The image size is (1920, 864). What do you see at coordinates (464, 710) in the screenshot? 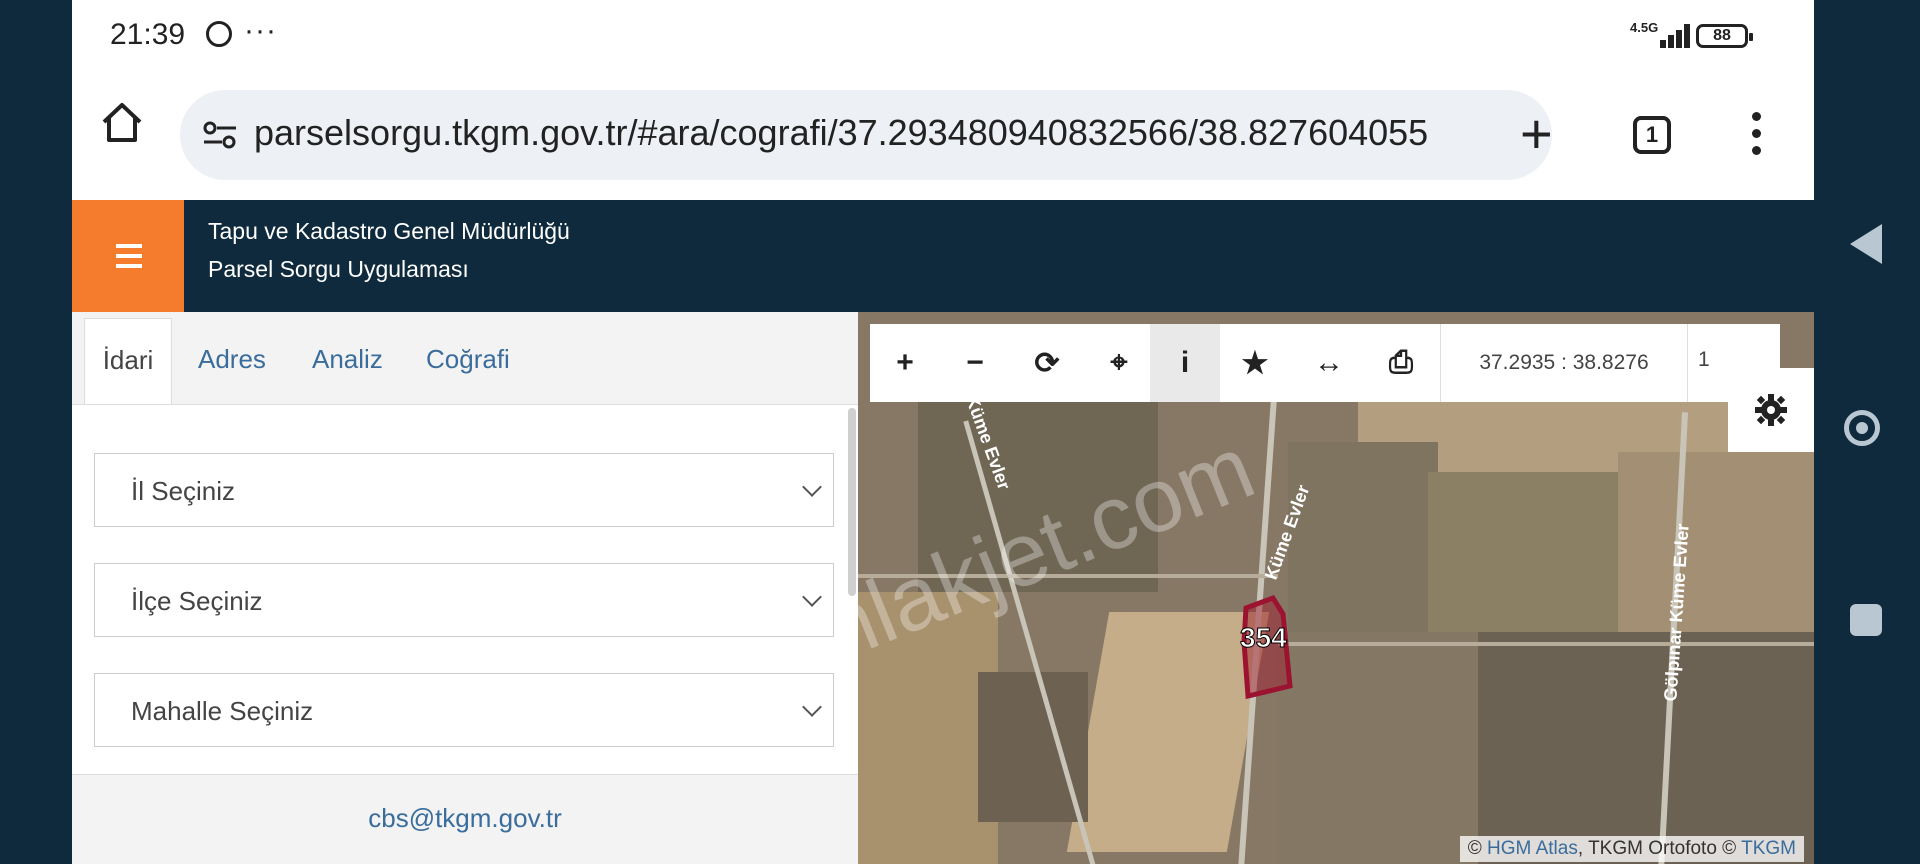
I see `neighborhood-select: Mahalle Seçiniz` at bounding box center [464, 710].